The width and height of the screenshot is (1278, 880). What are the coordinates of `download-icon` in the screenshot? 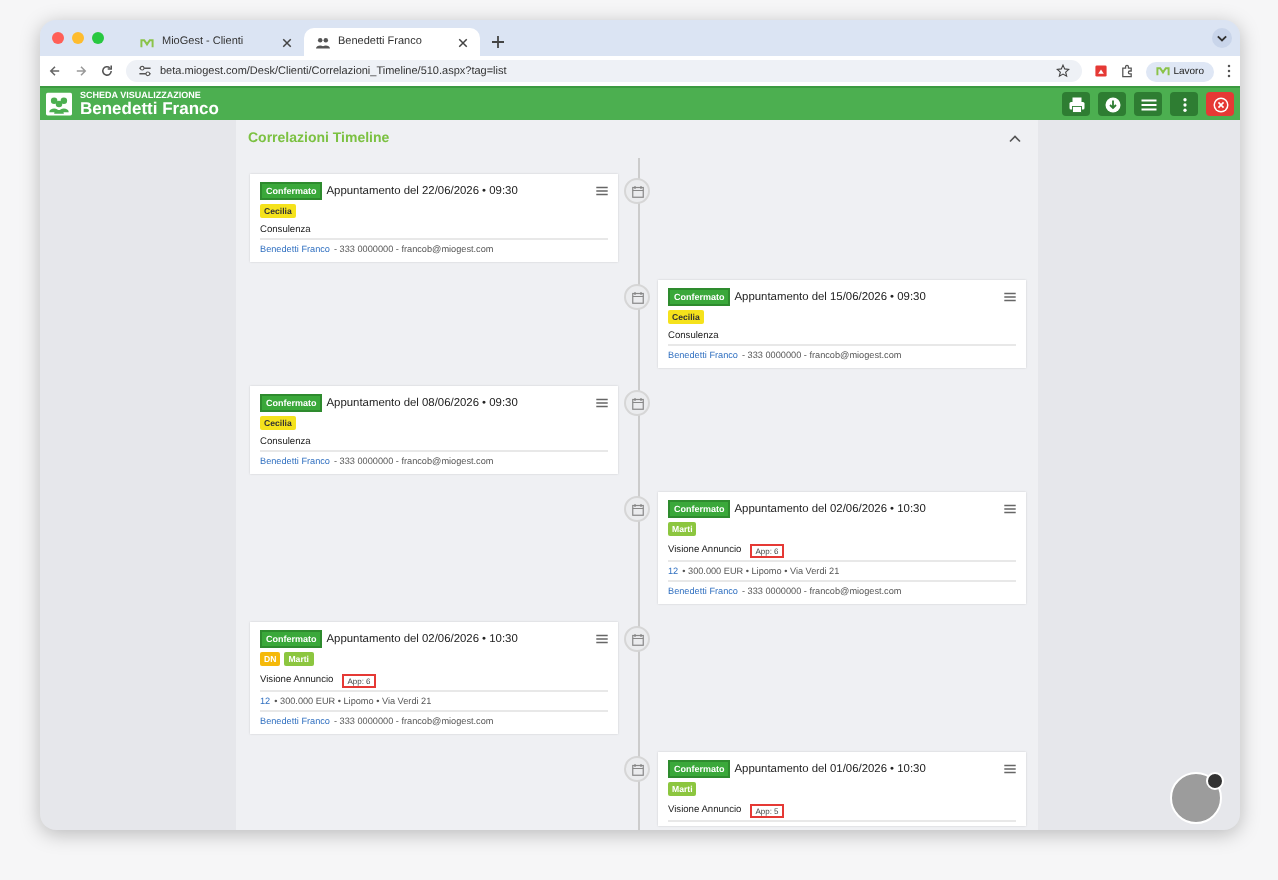 It's located at (1112, 104).